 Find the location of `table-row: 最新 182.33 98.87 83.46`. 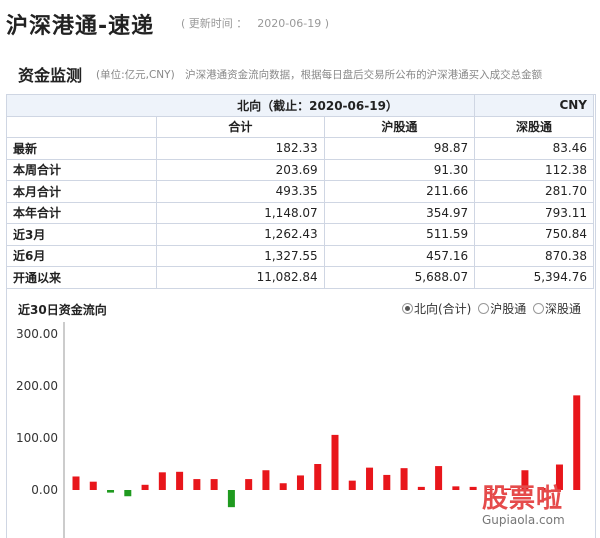

table-row: 最新 182.33 98.87 83.46 is located at coordinates (300, 148).